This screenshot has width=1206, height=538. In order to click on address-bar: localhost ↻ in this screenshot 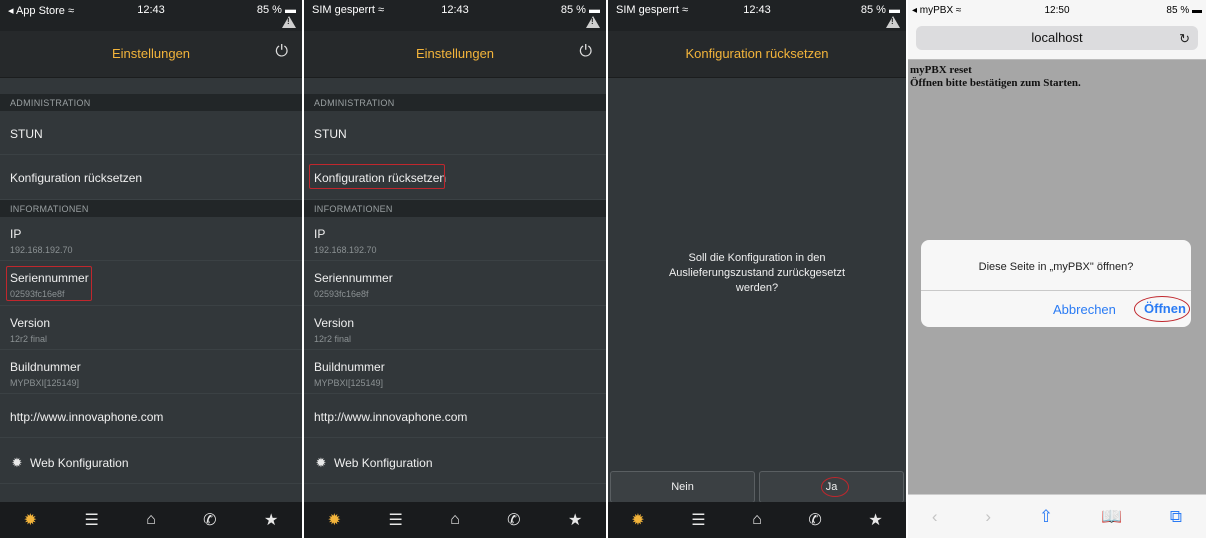, I will do `click(1057, 40)`.